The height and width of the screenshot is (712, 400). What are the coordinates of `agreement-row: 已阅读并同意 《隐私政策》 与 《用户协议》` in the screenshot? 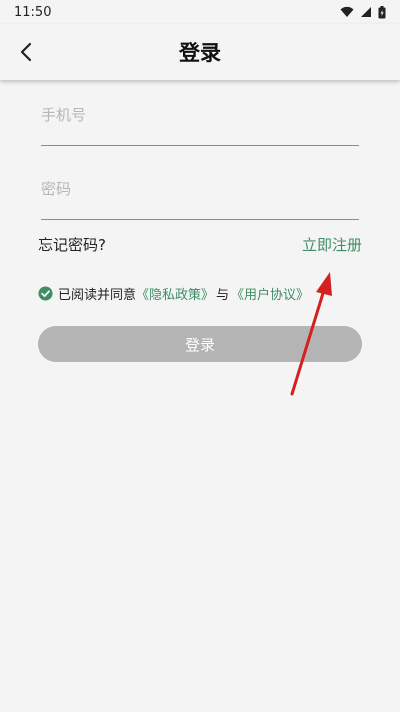 It's located at (173, 293).